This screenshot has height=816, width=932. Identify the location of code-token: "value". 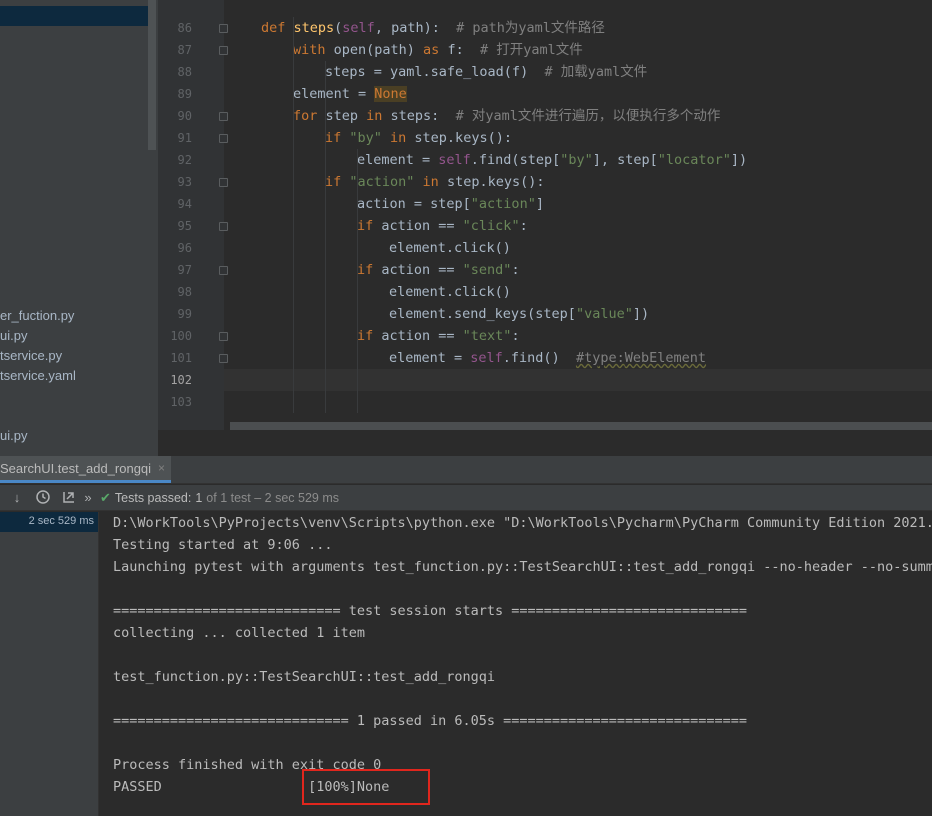
(604, 314).